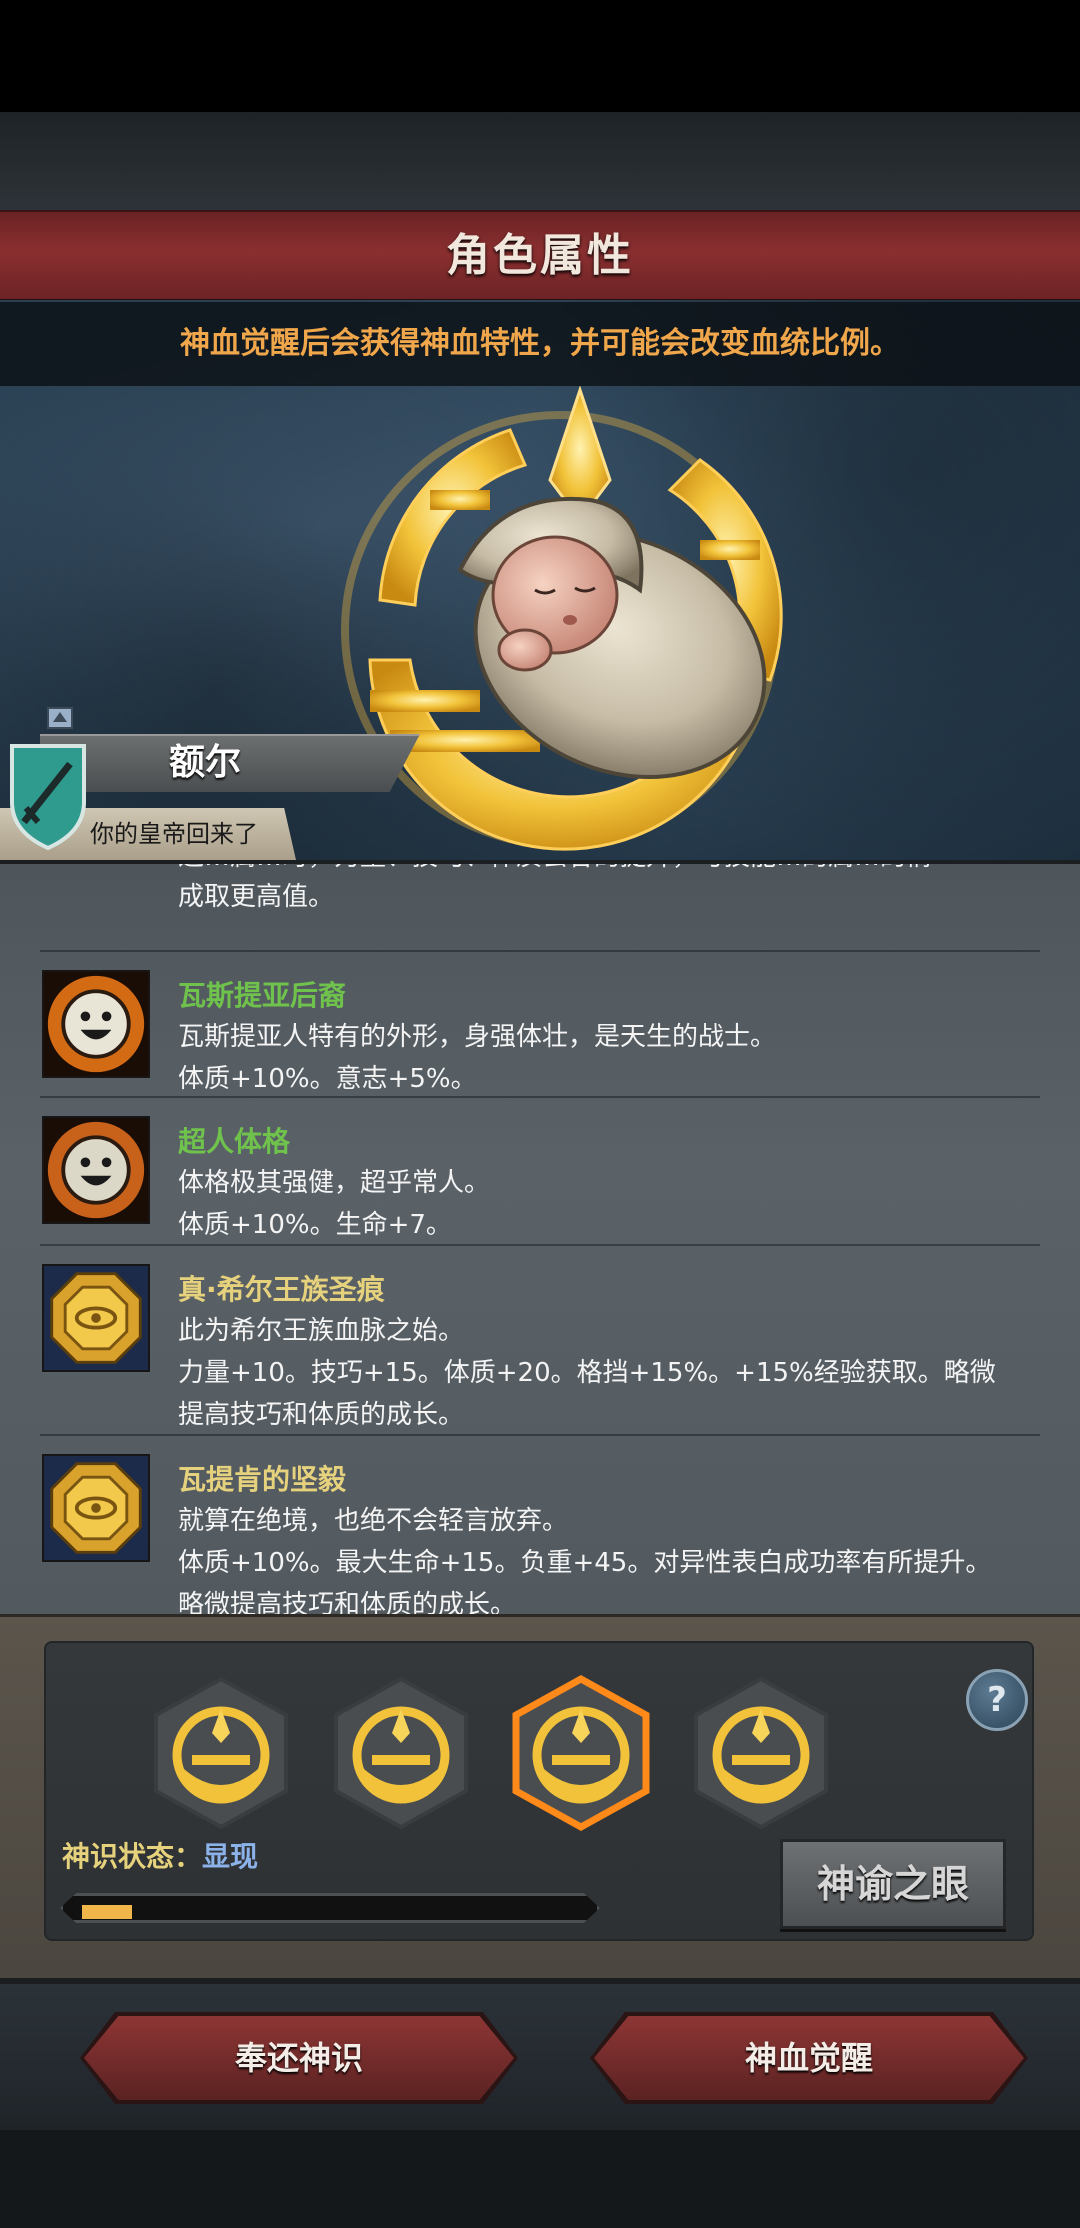 Image resolution: width=1080 pixels, height=2228 pixels. Describe the element at coordinates (612, 637) in the screenshot. I see `swaddled-baby-portrait` at that location.